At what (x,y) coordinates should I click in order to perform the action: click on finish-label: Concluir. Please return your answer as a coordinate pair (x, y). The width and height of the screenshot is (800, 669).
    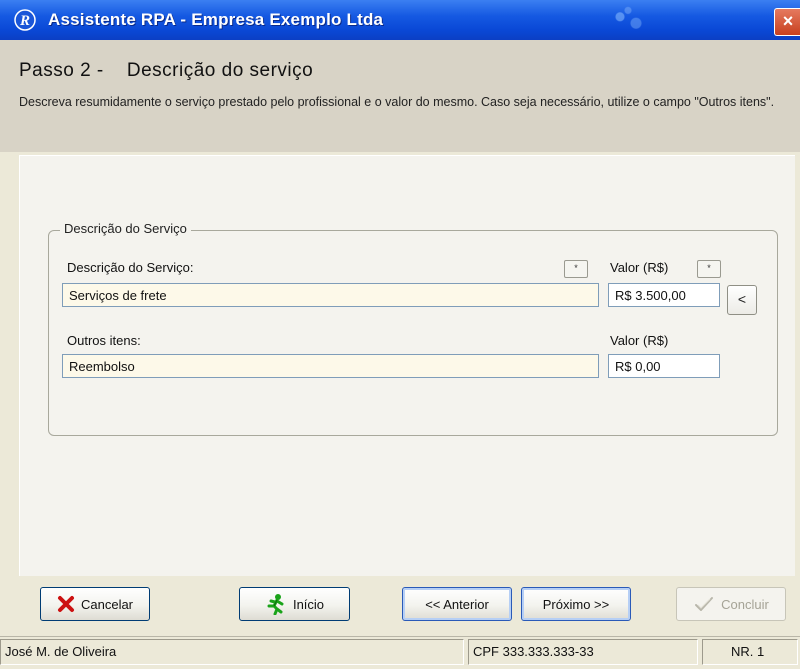
    Looking at the image, I should click on (745, 604).